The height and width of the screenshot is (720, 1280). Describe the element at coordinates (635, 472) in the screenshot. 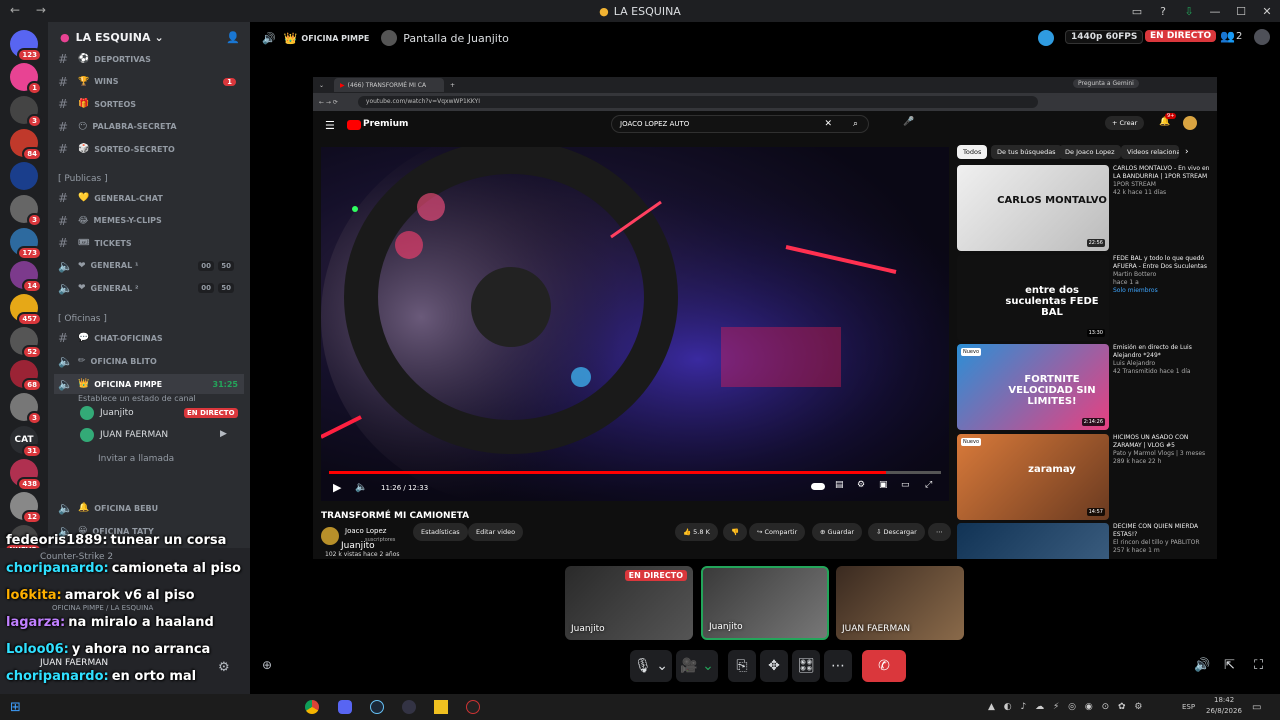

I see `progress-track` at that location.